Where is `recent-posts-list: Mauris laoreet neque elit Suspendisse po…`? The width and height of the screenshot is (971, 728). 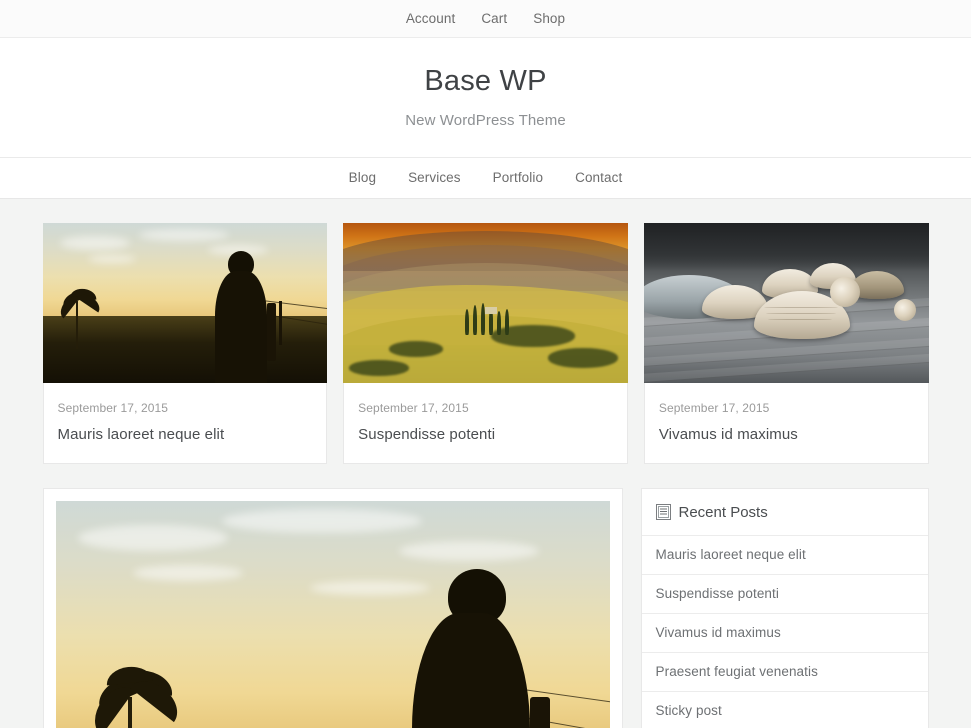 recent-posts-list: Mauris laoreet neque elit Suspendisse po… is located at coordinates (784, 632).